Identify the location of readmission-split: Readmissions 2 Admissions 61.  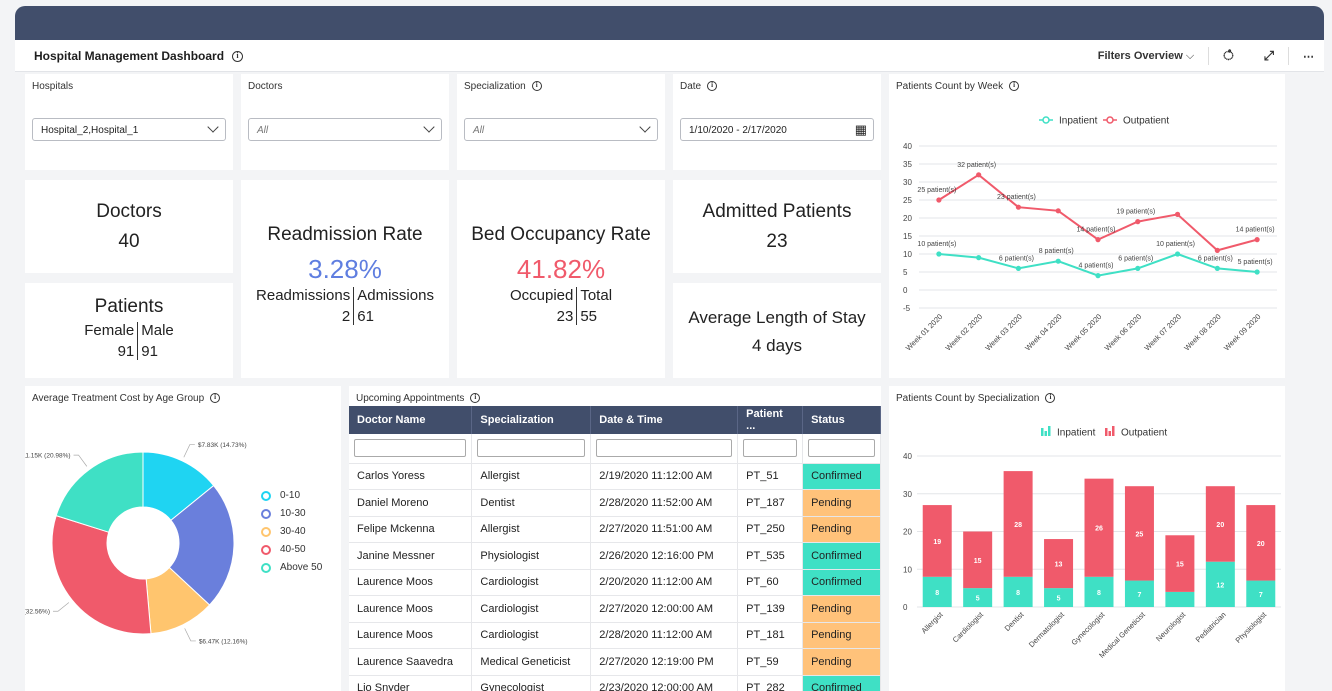
(345, 306).